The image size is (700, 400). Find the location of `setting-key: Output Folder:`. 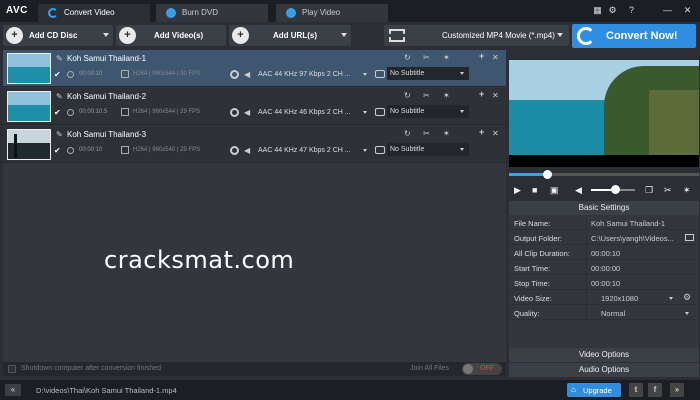

setting-key: Output Folder: is located at coordinates (538, 238).